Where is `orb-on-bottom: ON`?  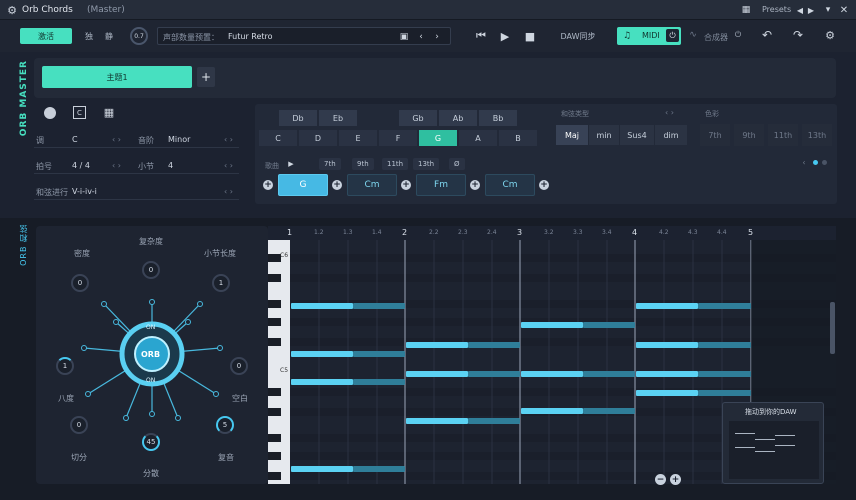
orb-on-bottom: ON is located at coordinates (150, 380).